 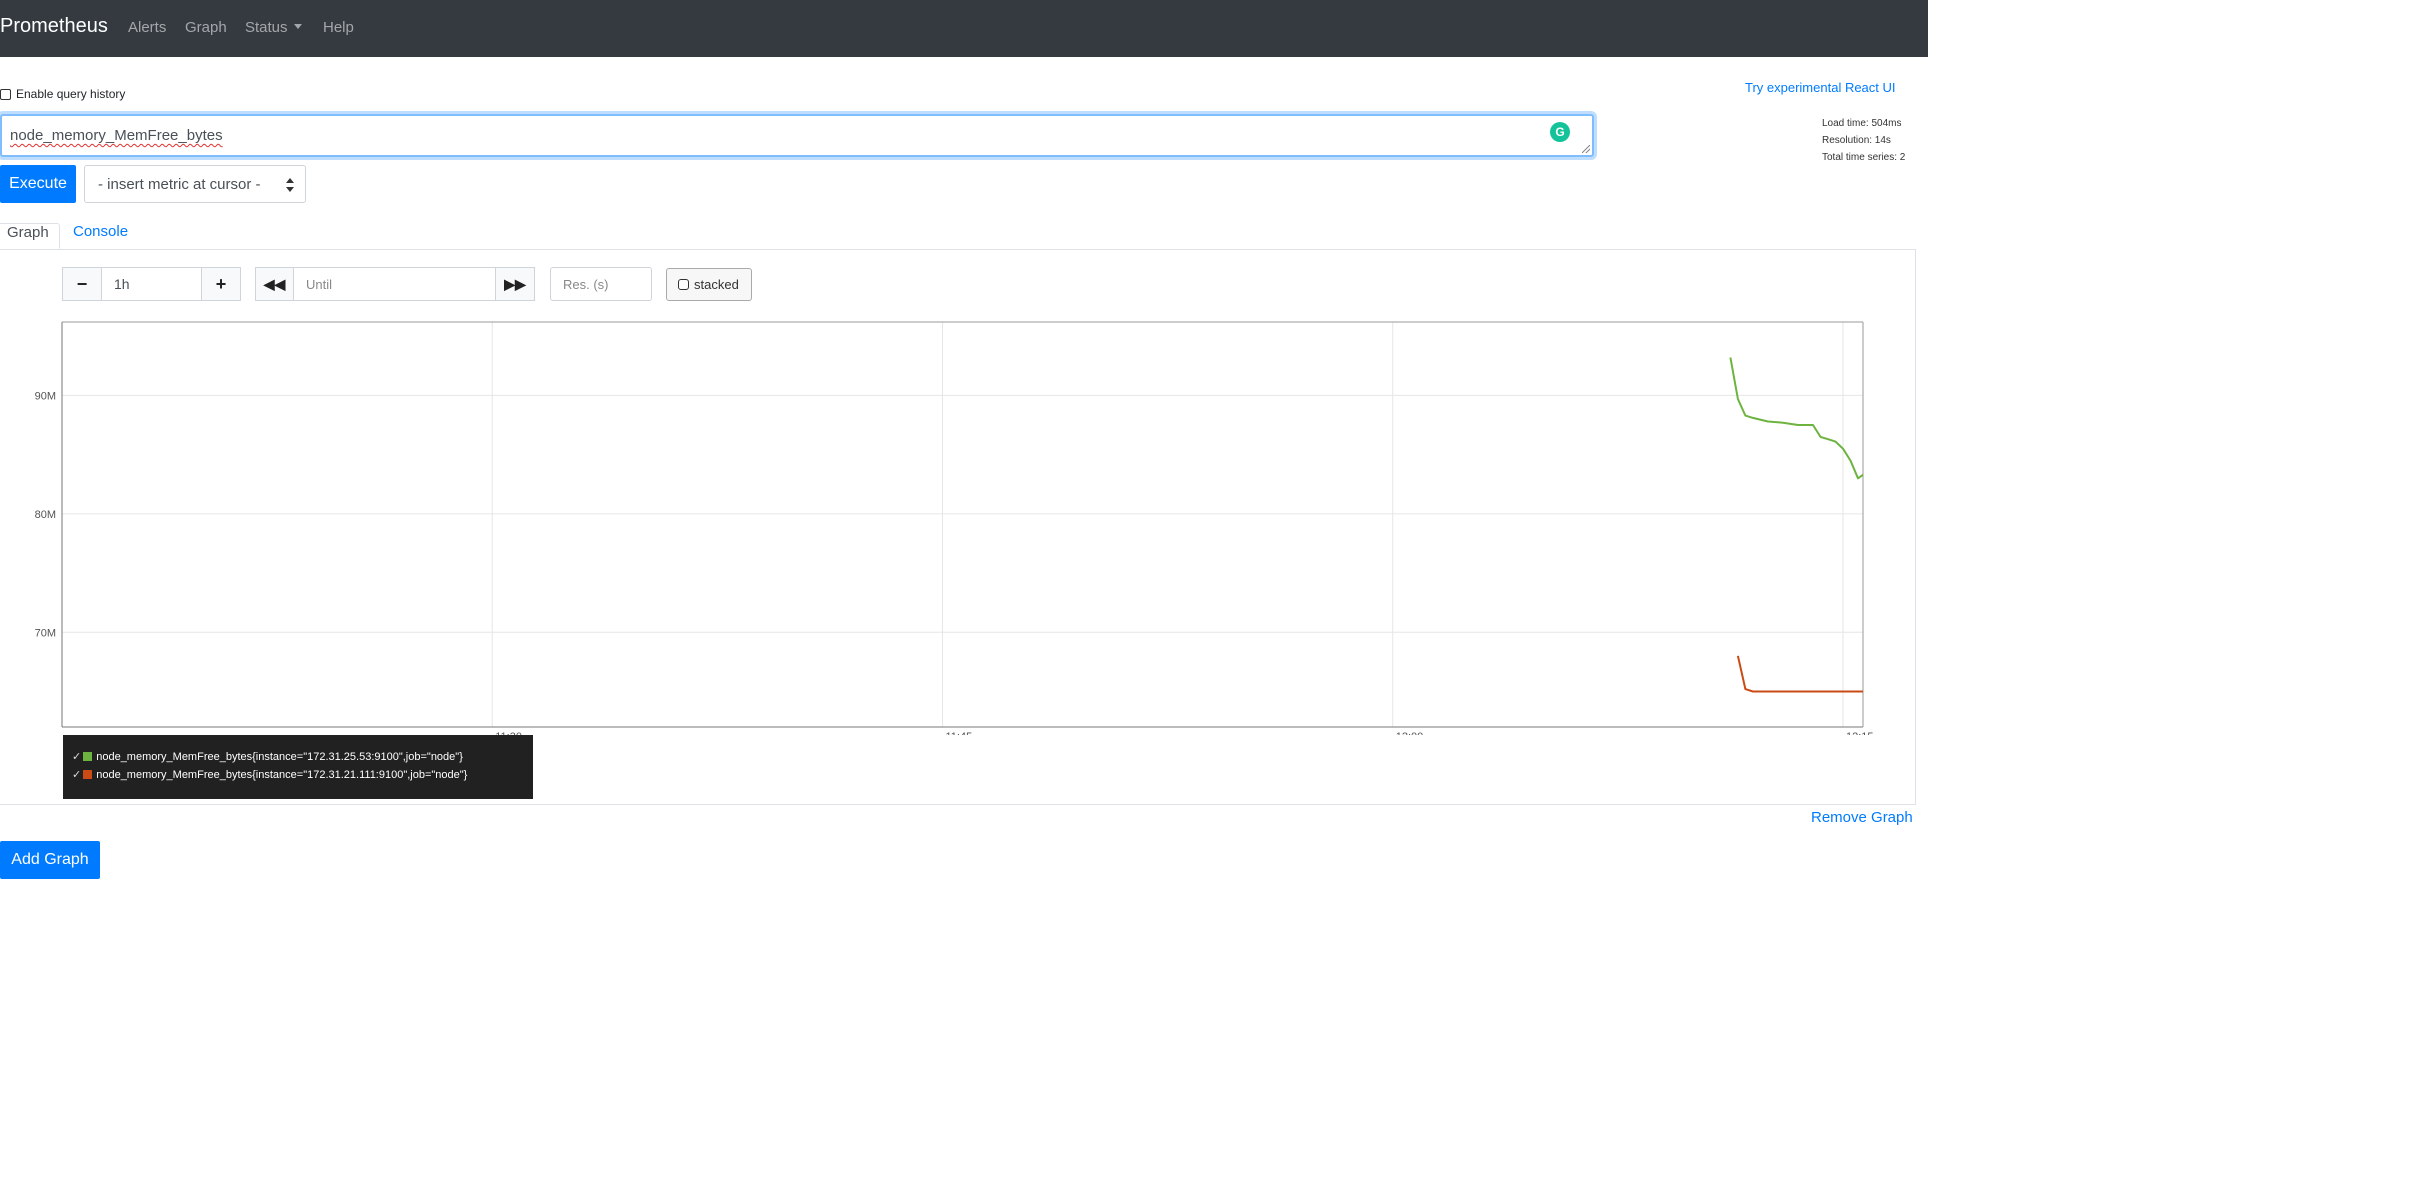 What do you see at coordinates (206, 27) in the screenshot?
I see `nav-graph: Graph` at bounding box center [206, 27].